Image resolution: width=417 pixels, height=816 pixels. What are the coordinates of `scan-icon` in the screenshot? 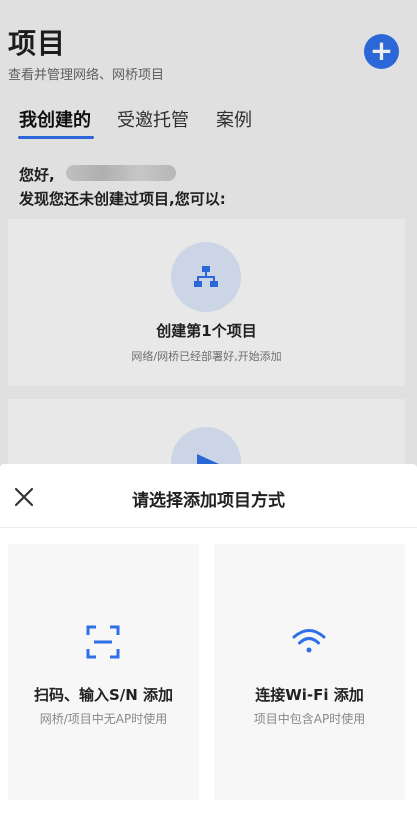 It's located at (103, 642).